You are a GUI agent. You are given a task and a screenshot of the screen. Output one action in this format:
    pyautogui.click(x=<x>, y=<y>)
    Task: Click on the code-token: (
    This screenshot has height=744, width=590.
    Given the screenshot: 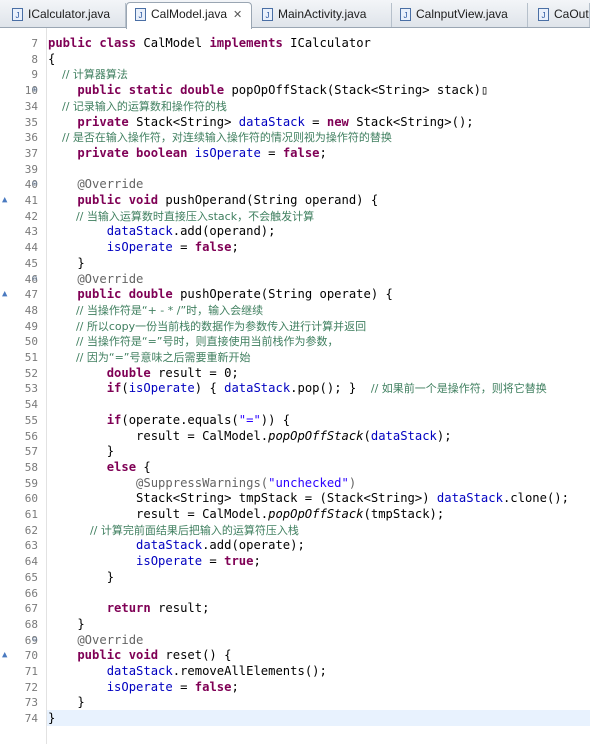 What is the action you would take?
    pyautogui.click(x=125, y=388)
    